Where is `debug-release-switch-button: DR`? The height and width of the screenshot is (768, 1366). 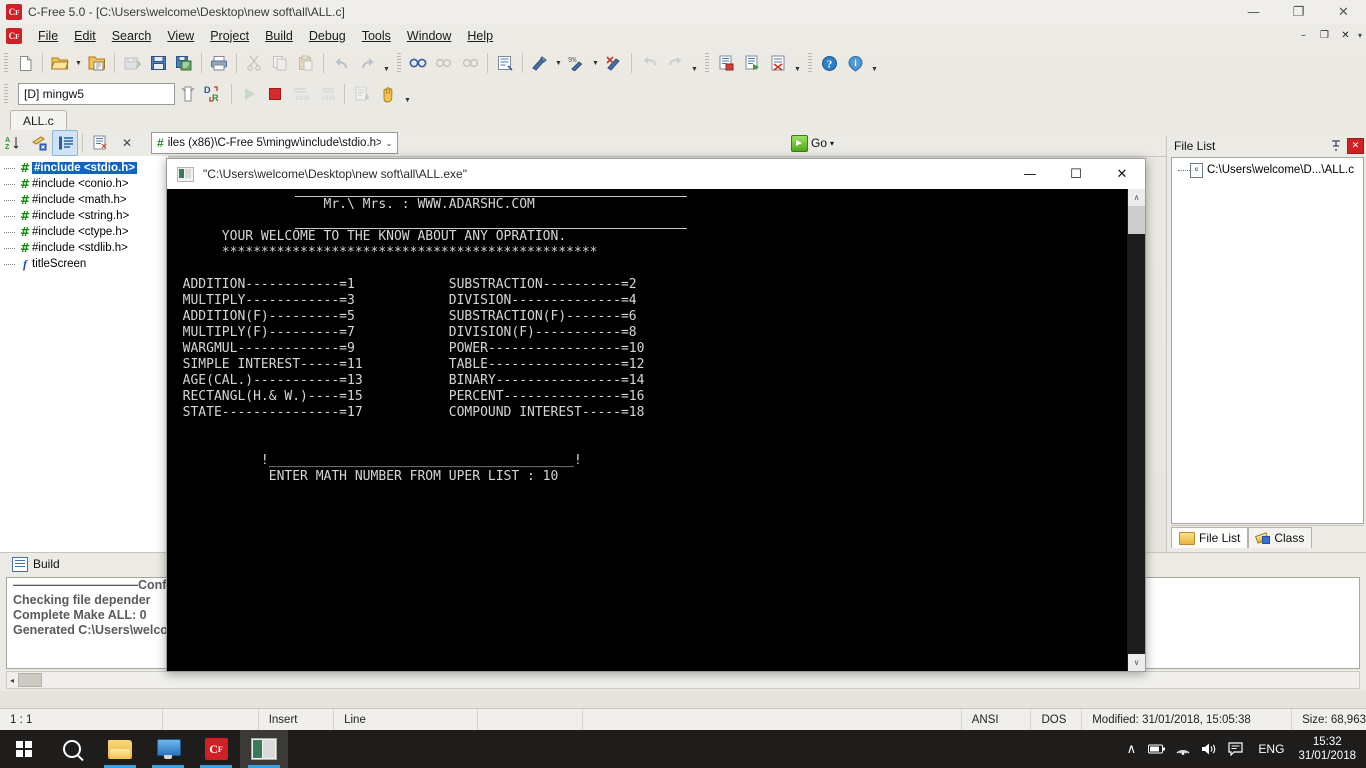 debug-release-switch-button: DR is located at coordinates (214, 94).